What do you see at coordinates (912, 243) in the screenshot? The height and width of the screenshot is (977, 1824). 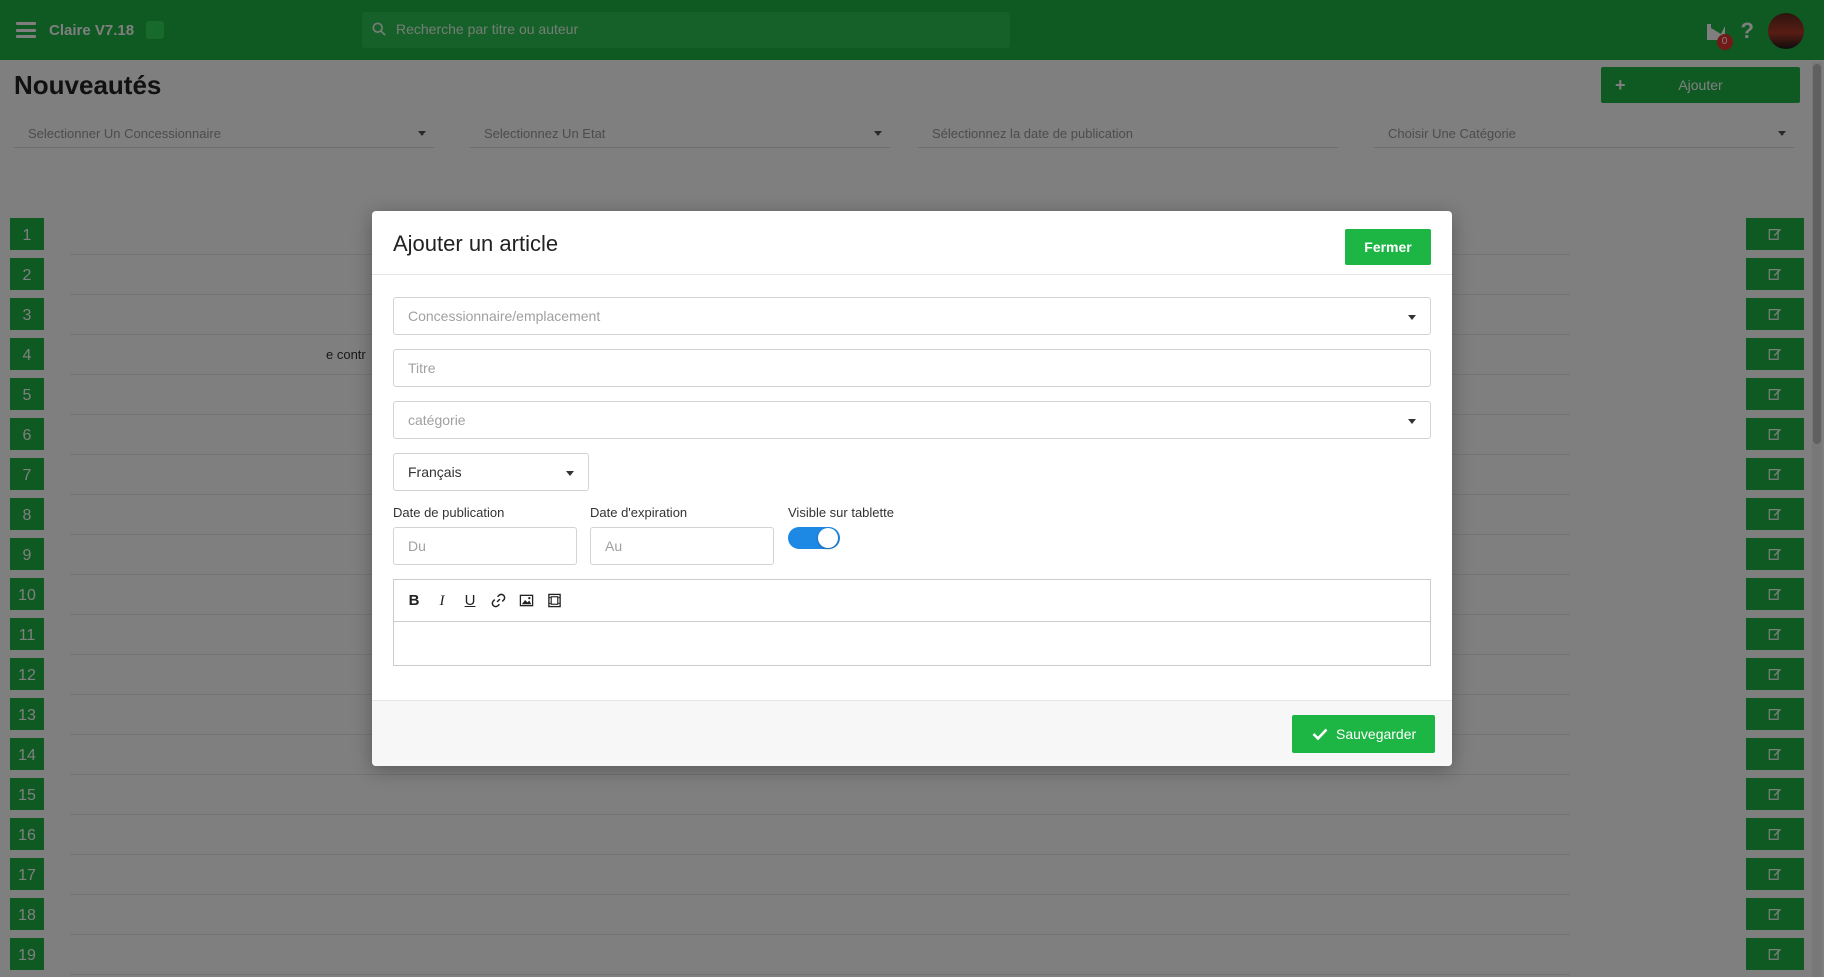 I see `modal-header: Ajouter un article Fermer` at bounding box center [912, 243].